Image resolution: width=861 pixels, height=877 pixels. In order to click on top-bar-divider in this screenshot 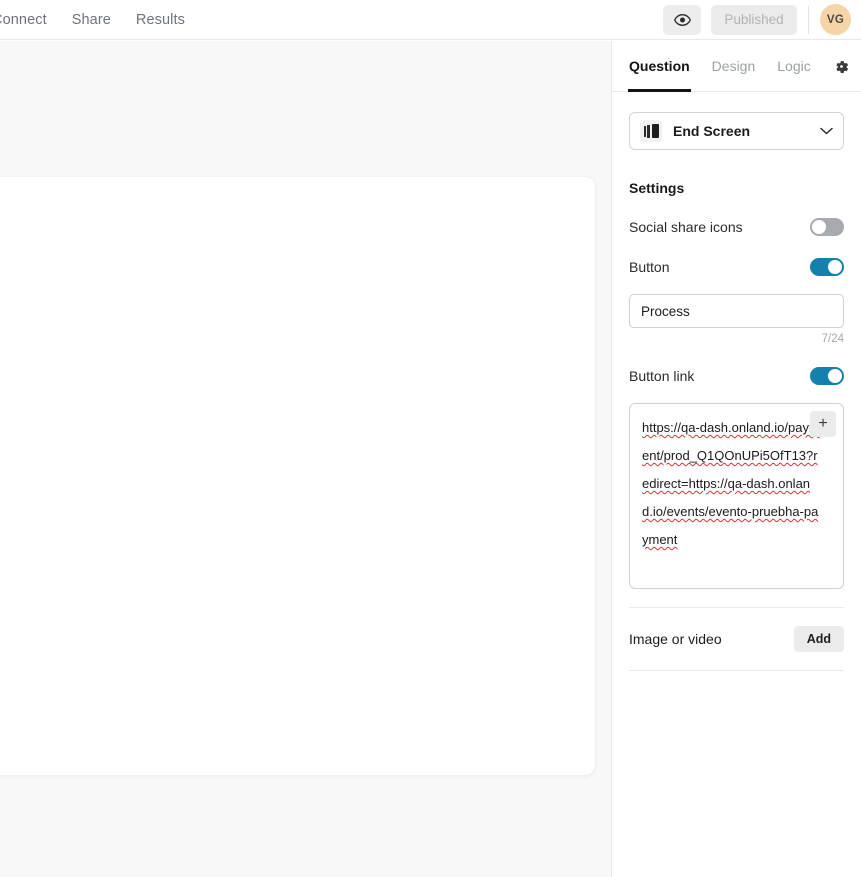, I will do `click(808, 19)`.